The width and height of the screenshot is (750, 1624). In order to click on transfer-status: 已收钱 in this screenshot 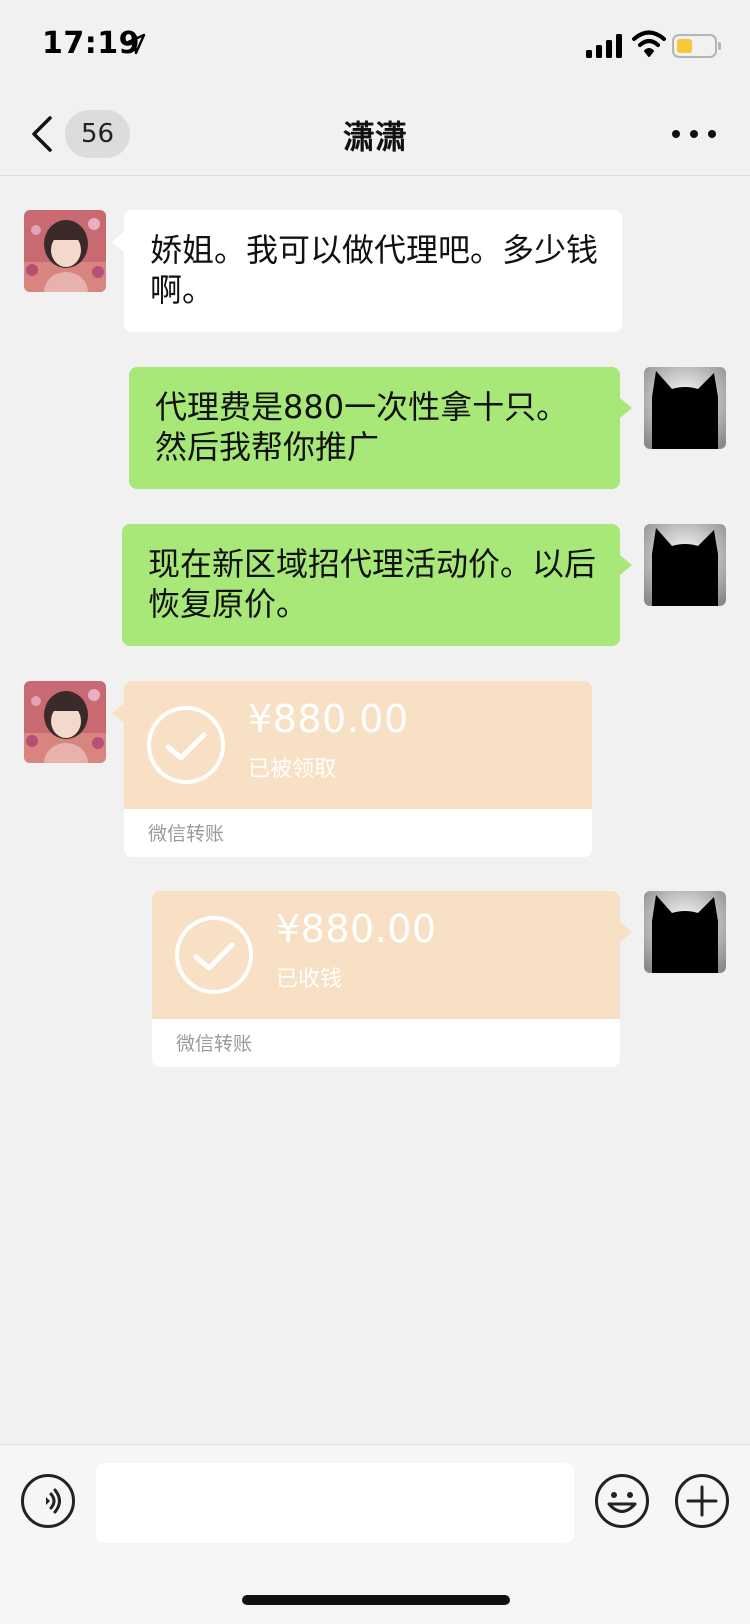, I will do `click(309, 979)`.